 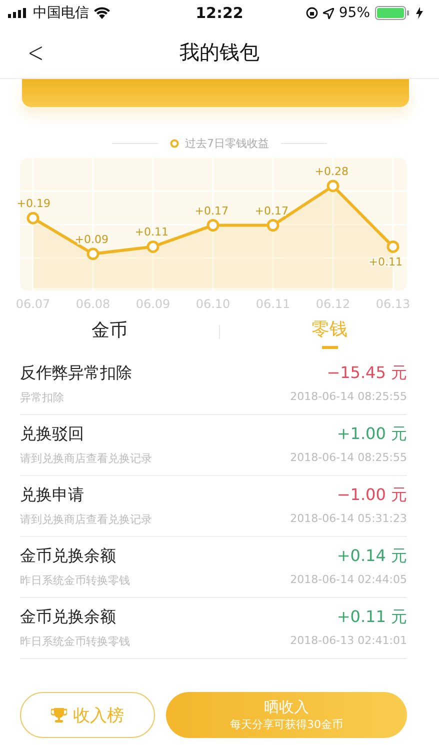 I want to click on clock-time: 12:22, so click(x=220, y=13).